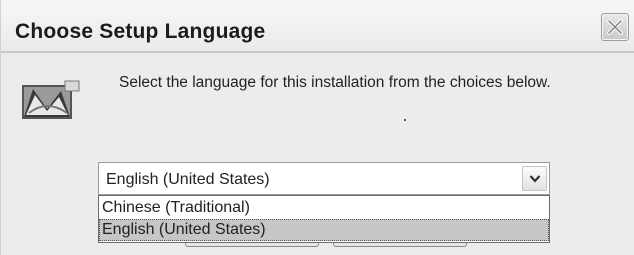 The image size is (634, 255). Describe the element at coordinates (188, 179) in the screenshot. I see `language-select-value: English (United States)` at that location.